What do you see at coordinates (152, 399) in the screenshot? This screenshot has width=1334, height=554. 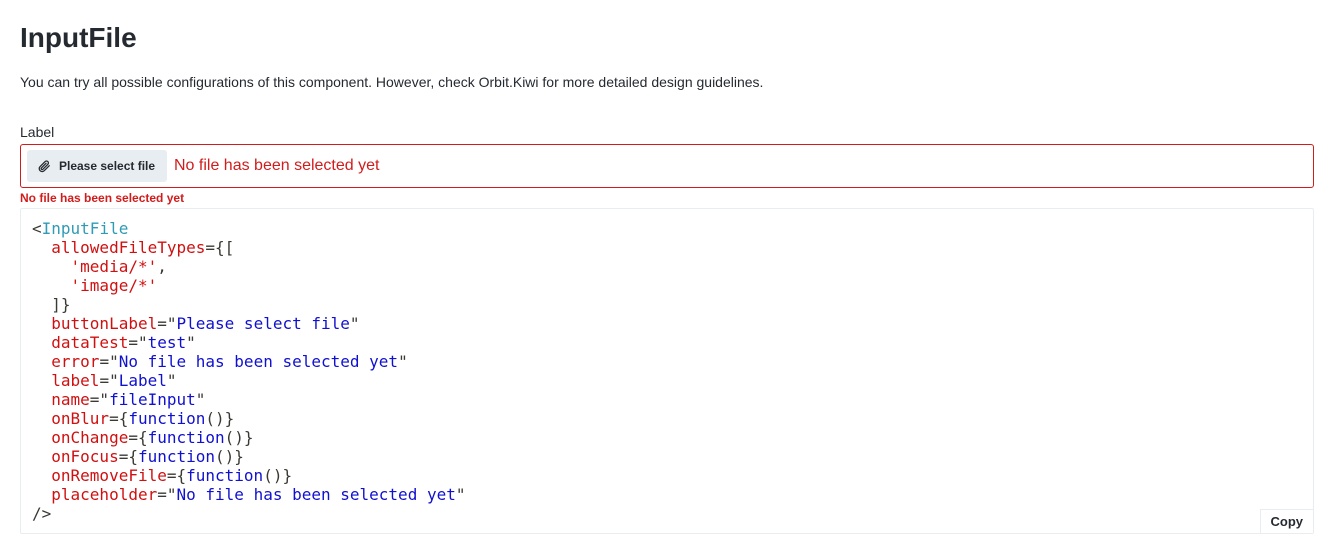 I see `code-token-val: fileInput` at bounding box center [152, 399].